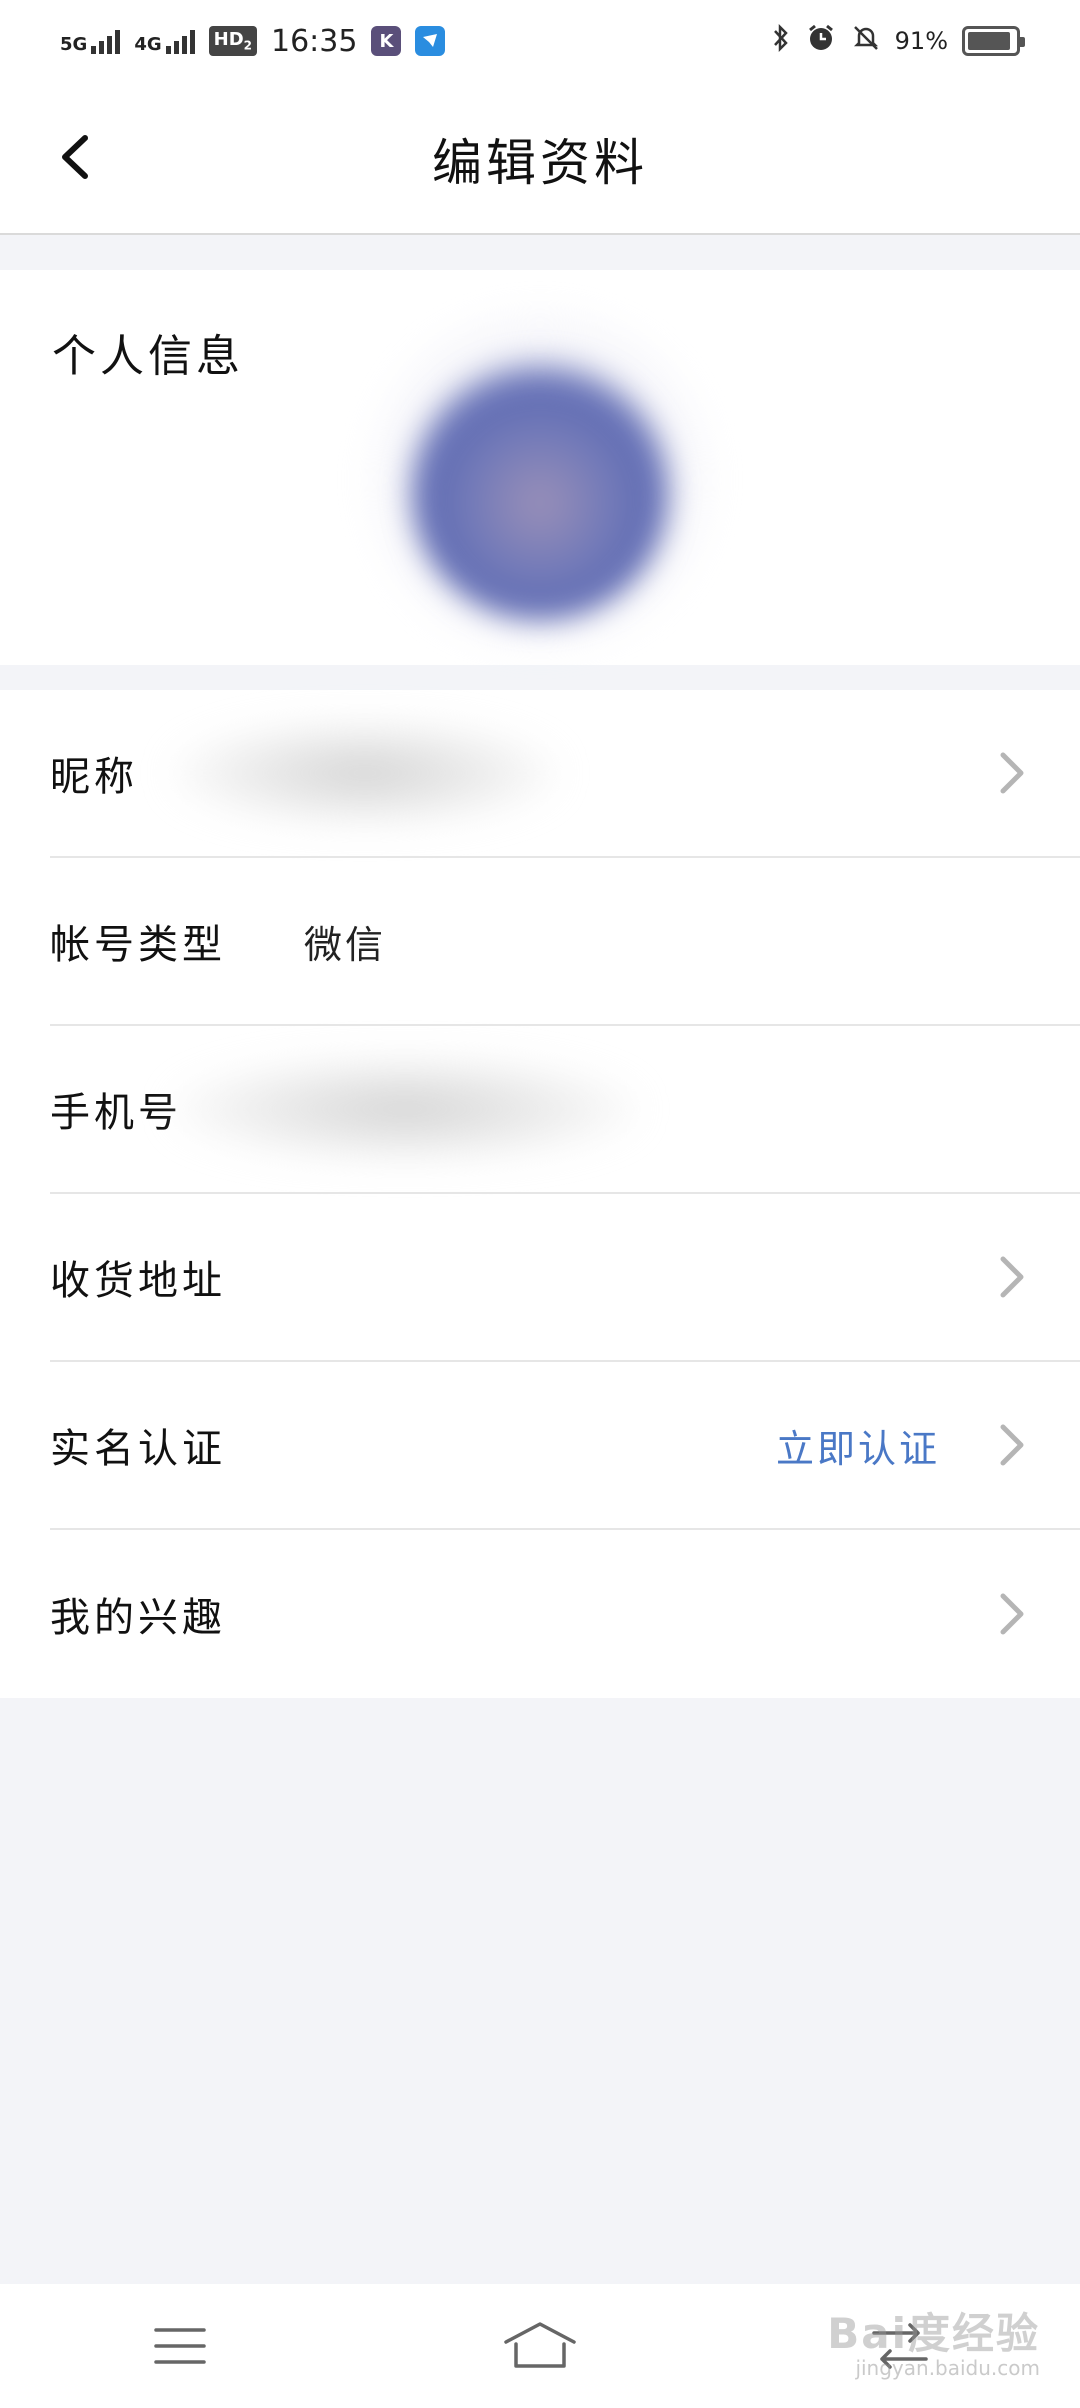 Image resolution: width=1080 pixels, height=2408 pixels. Describe the element at coordinates (540, 162) in the screenshot. I see `page-title: 编辑资料` at that location.